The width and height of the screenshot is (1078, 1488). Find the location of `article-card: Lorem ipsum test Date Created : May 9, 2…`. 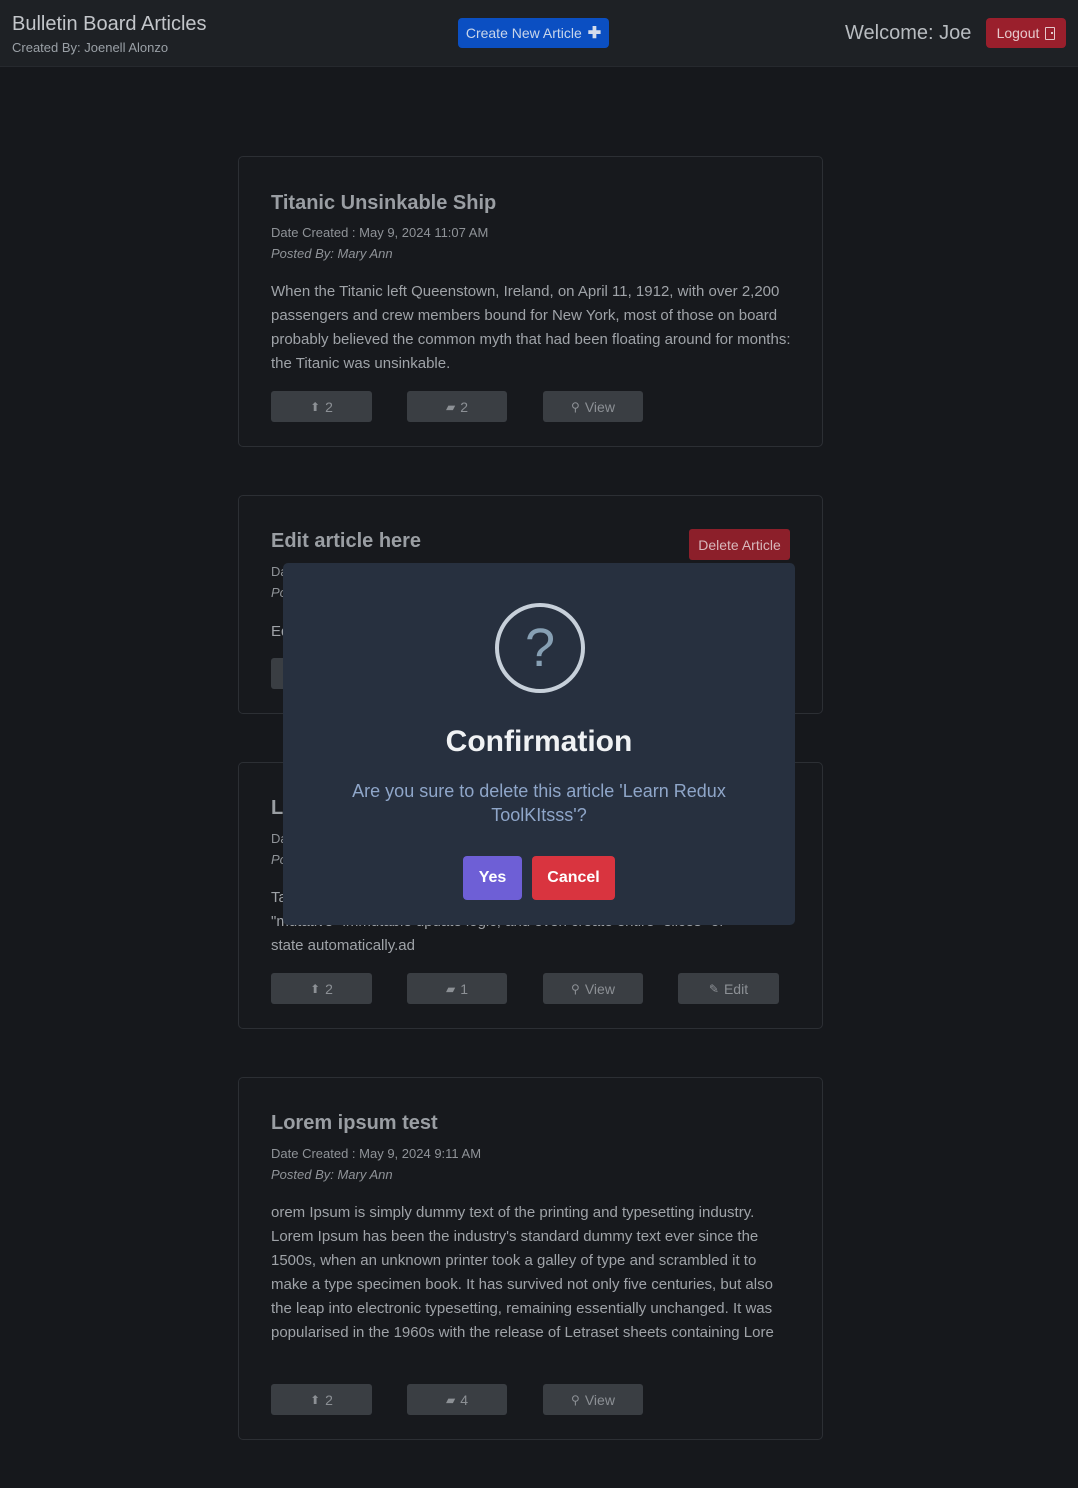

article-card: Lorem ipsum test Date Created : May 9, 2… is located at coordinates (530, 1258).